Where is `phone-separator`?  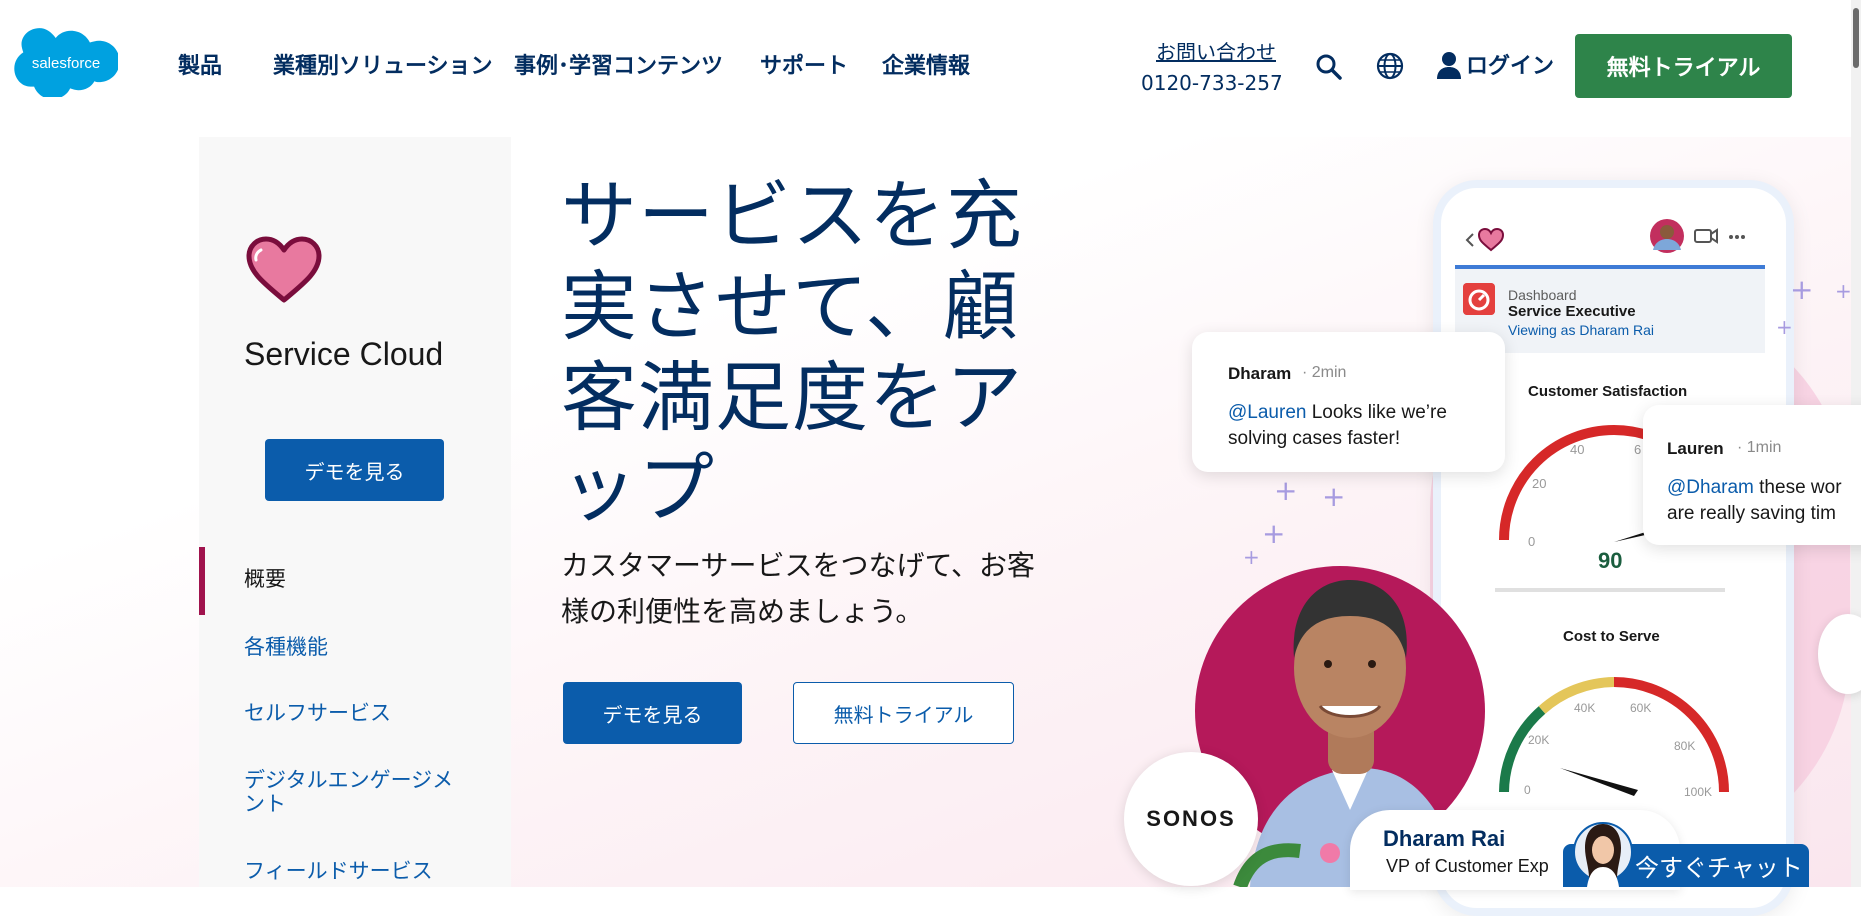
phone-separator is located at coordinates (1610, 590).